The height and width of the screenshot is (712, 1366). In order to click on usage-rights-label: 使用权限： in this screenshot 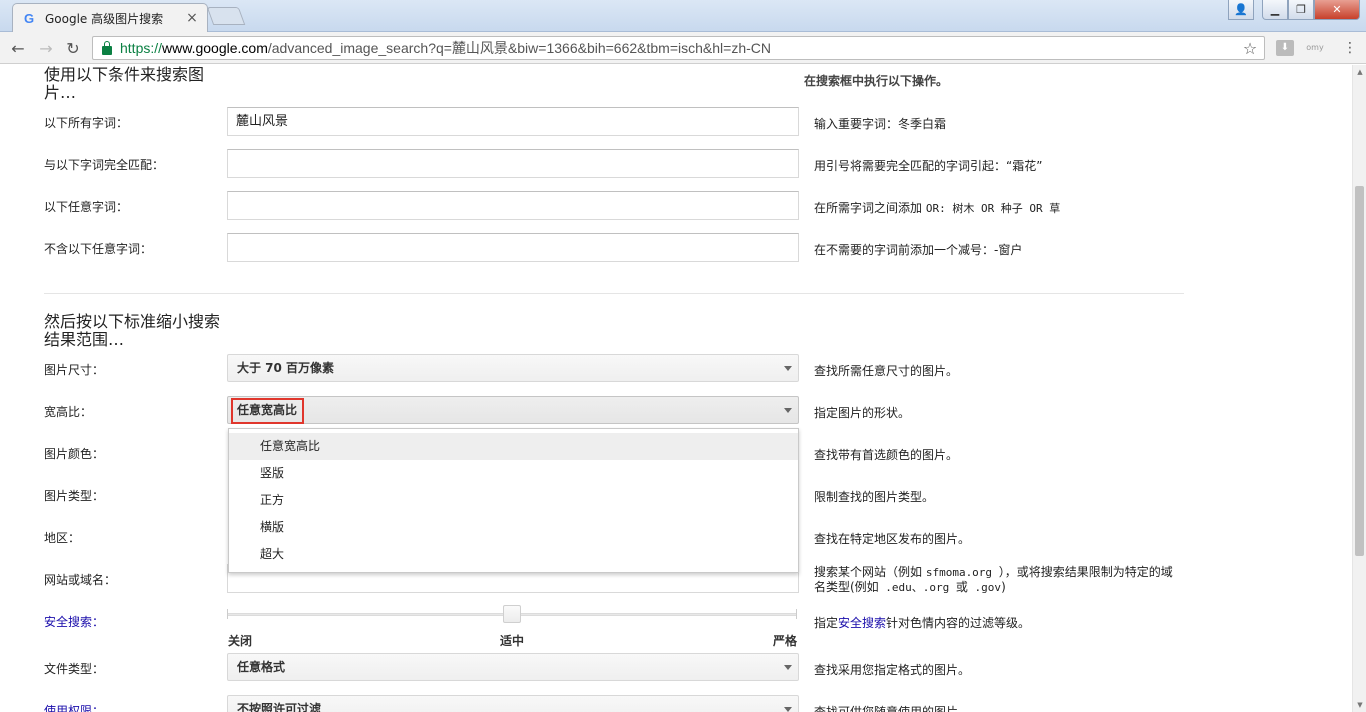, I will do `click(74, 707)`.